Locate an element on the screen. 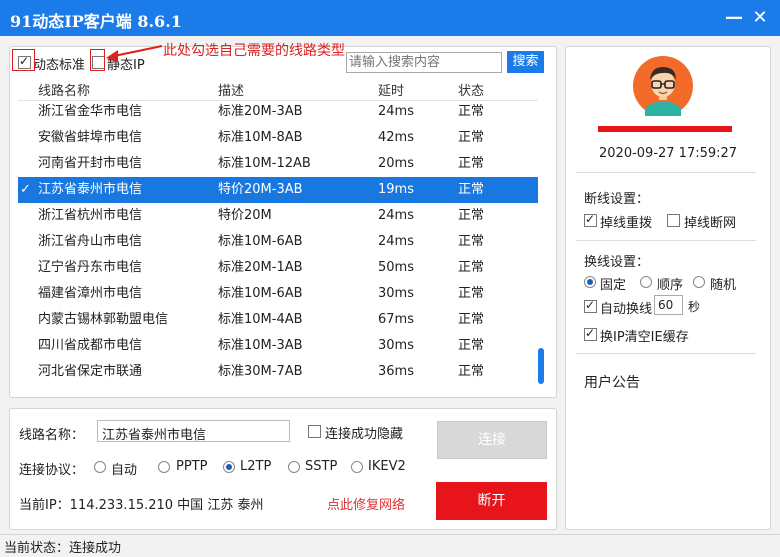 The height and width of the screenshot is (557, 780). switch-random-label: 随机 is located at coordinates (723, 285).